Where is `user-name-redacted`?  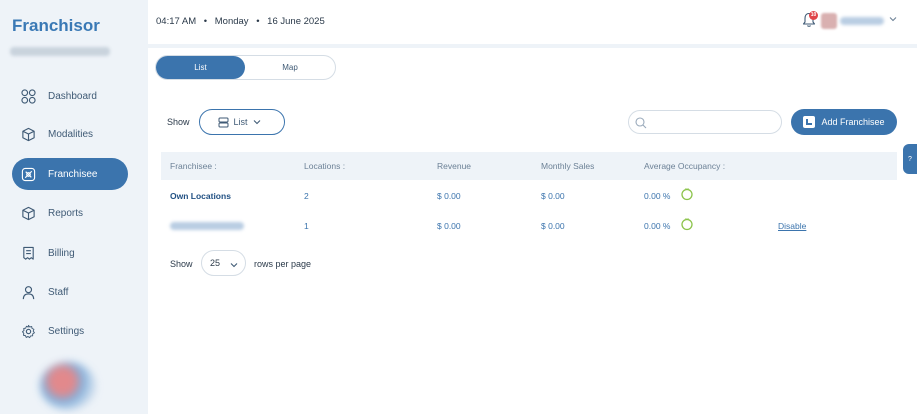
user-name-redacted is located at coordinates (862, 21).